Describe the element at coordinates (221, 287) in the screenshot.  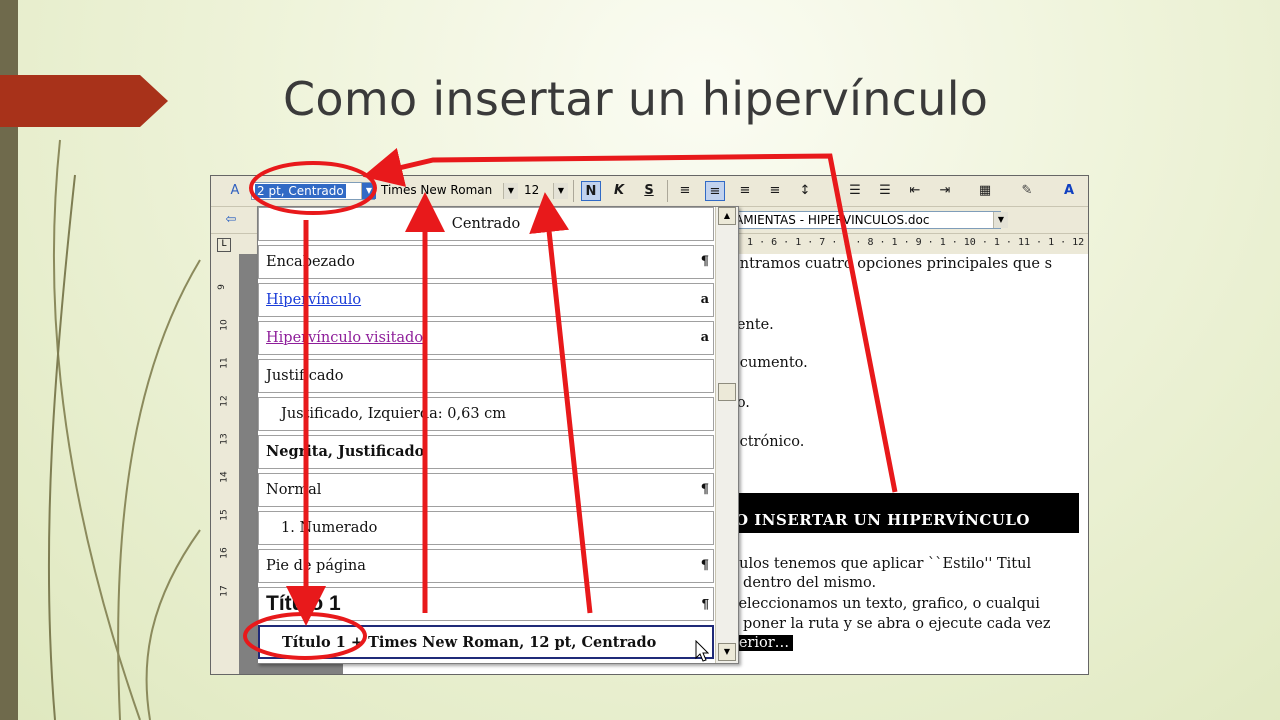
I see `ruler-number: 9` at that location.